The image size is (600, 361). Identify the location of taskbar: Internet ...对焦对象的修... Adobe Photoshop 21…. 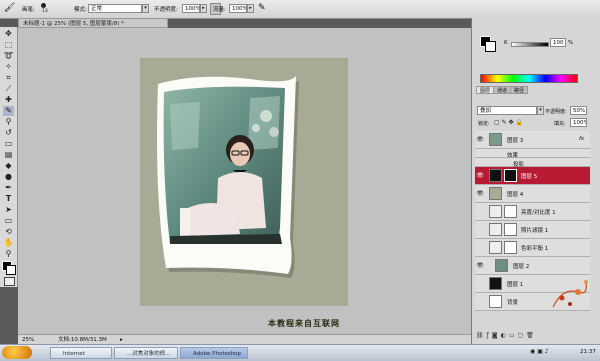
(300, 352).